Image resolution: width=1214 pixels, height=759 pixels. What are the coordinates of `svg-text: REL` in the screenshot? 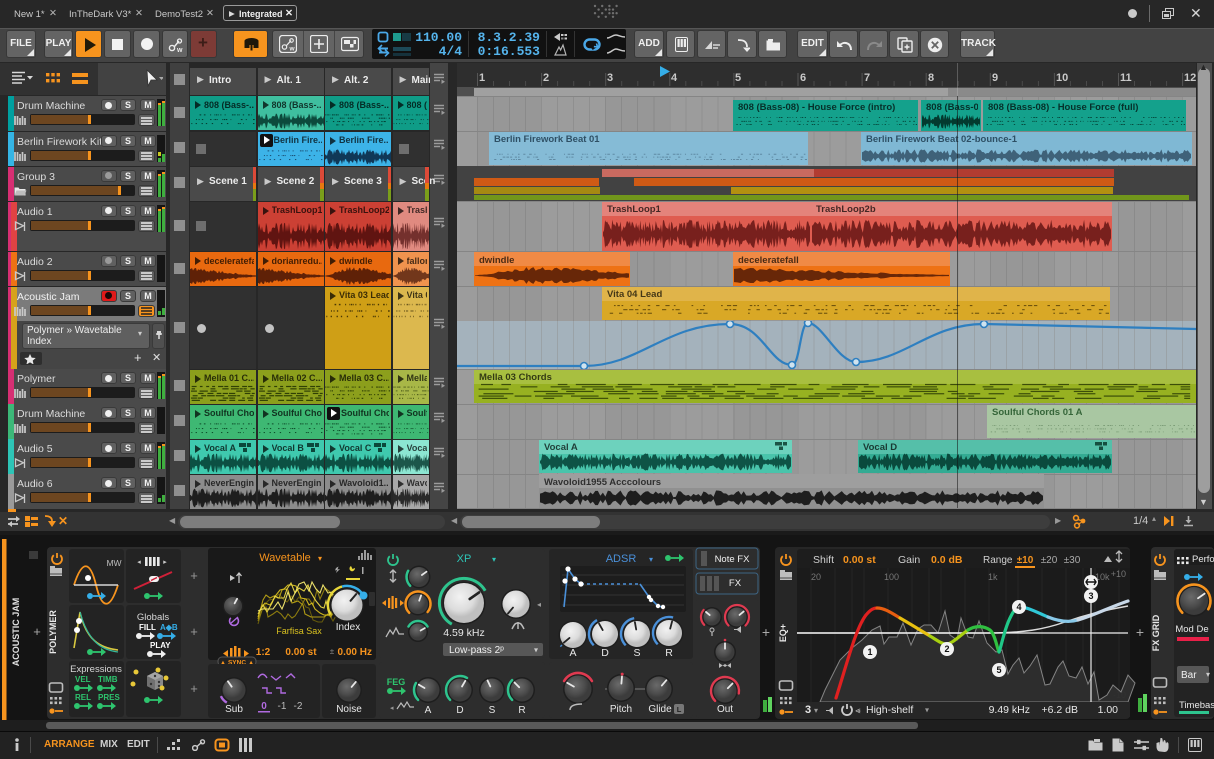 It's located at (83, 697).